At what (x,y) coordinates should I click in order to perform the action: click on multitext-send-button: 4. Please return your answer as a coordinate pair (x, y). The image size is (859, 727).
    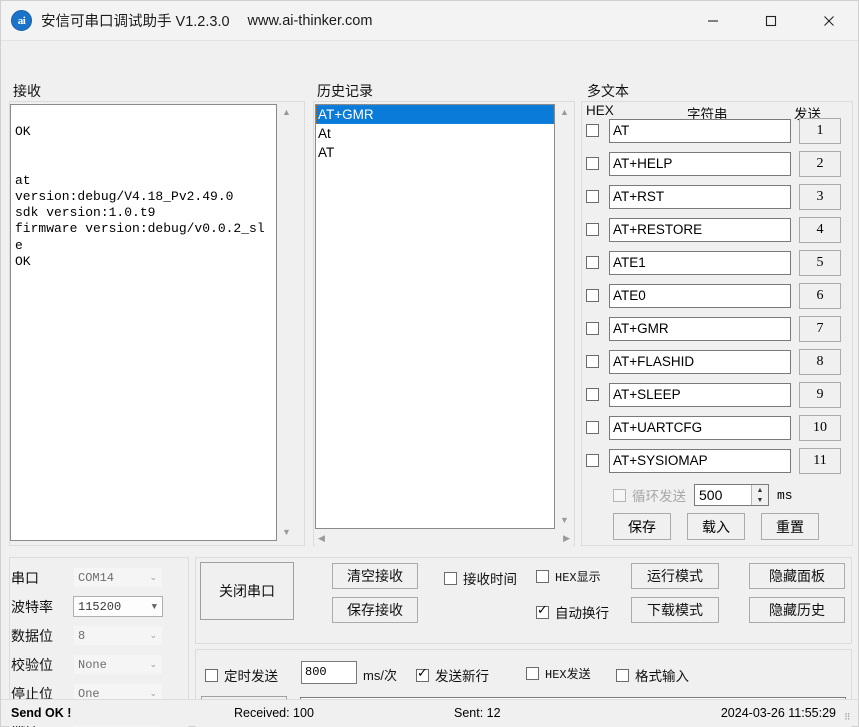
    Looking at the image, I should click on (820, 229).